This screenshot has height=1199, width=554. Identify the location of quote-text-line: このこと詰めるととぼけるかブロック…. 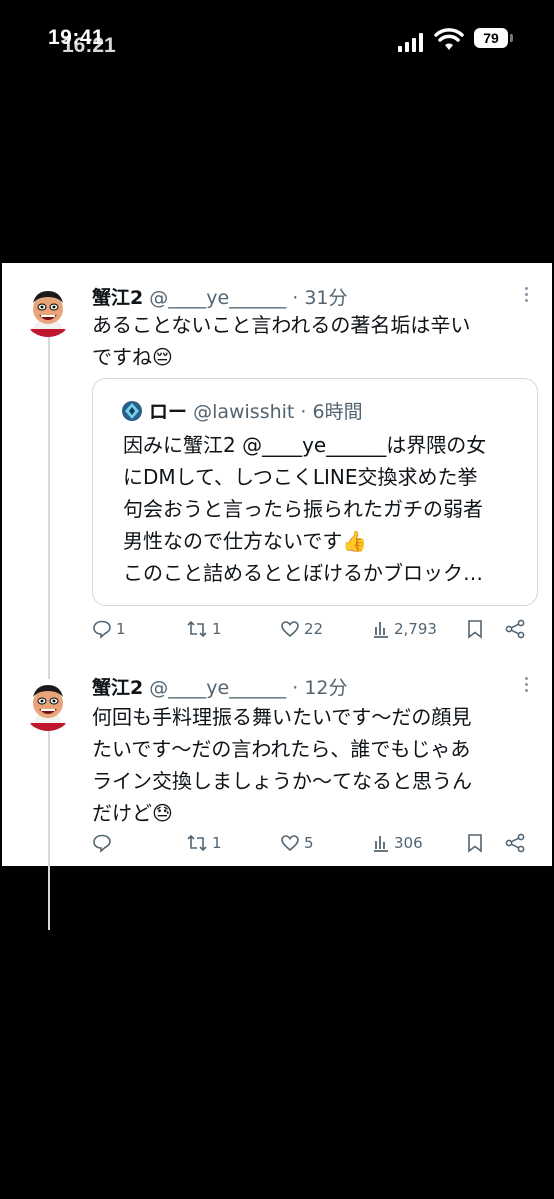
(303, 573).